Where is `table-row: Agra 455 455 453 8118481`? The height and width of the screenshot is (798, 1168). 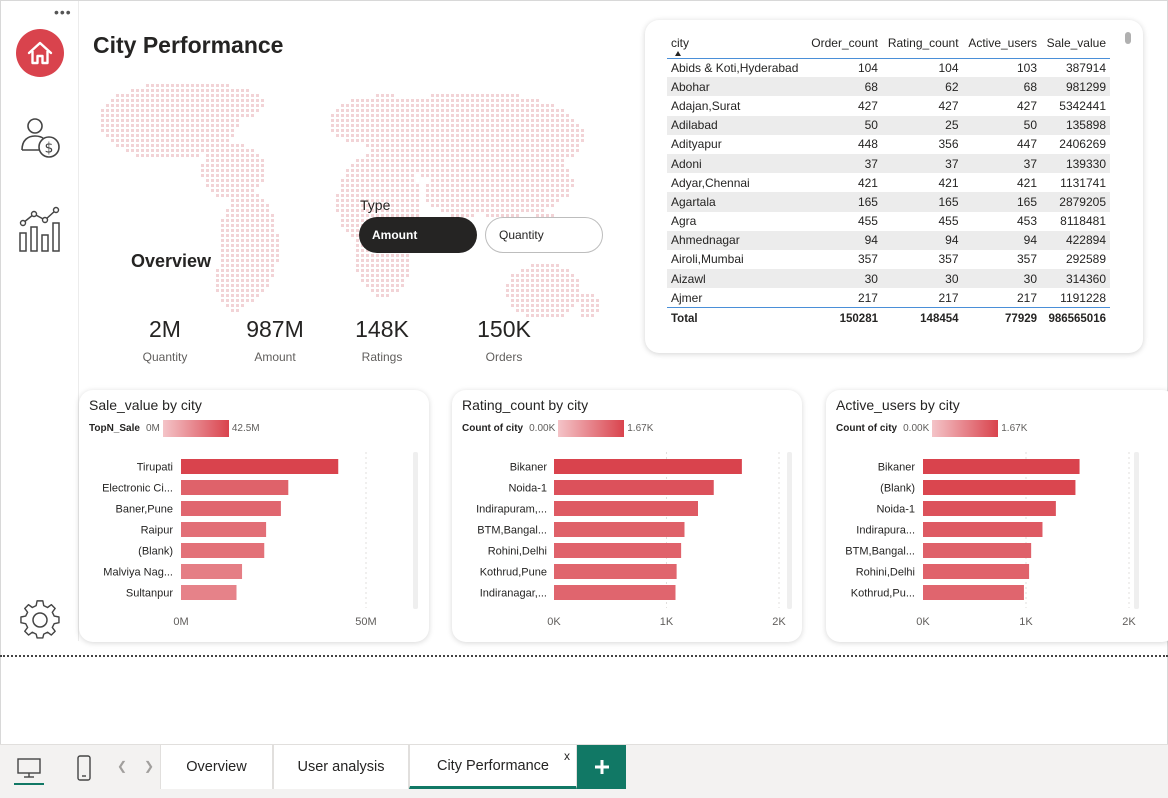 table-row: Agra 455 455 453 8118481 is located at coordinates (888, 221).